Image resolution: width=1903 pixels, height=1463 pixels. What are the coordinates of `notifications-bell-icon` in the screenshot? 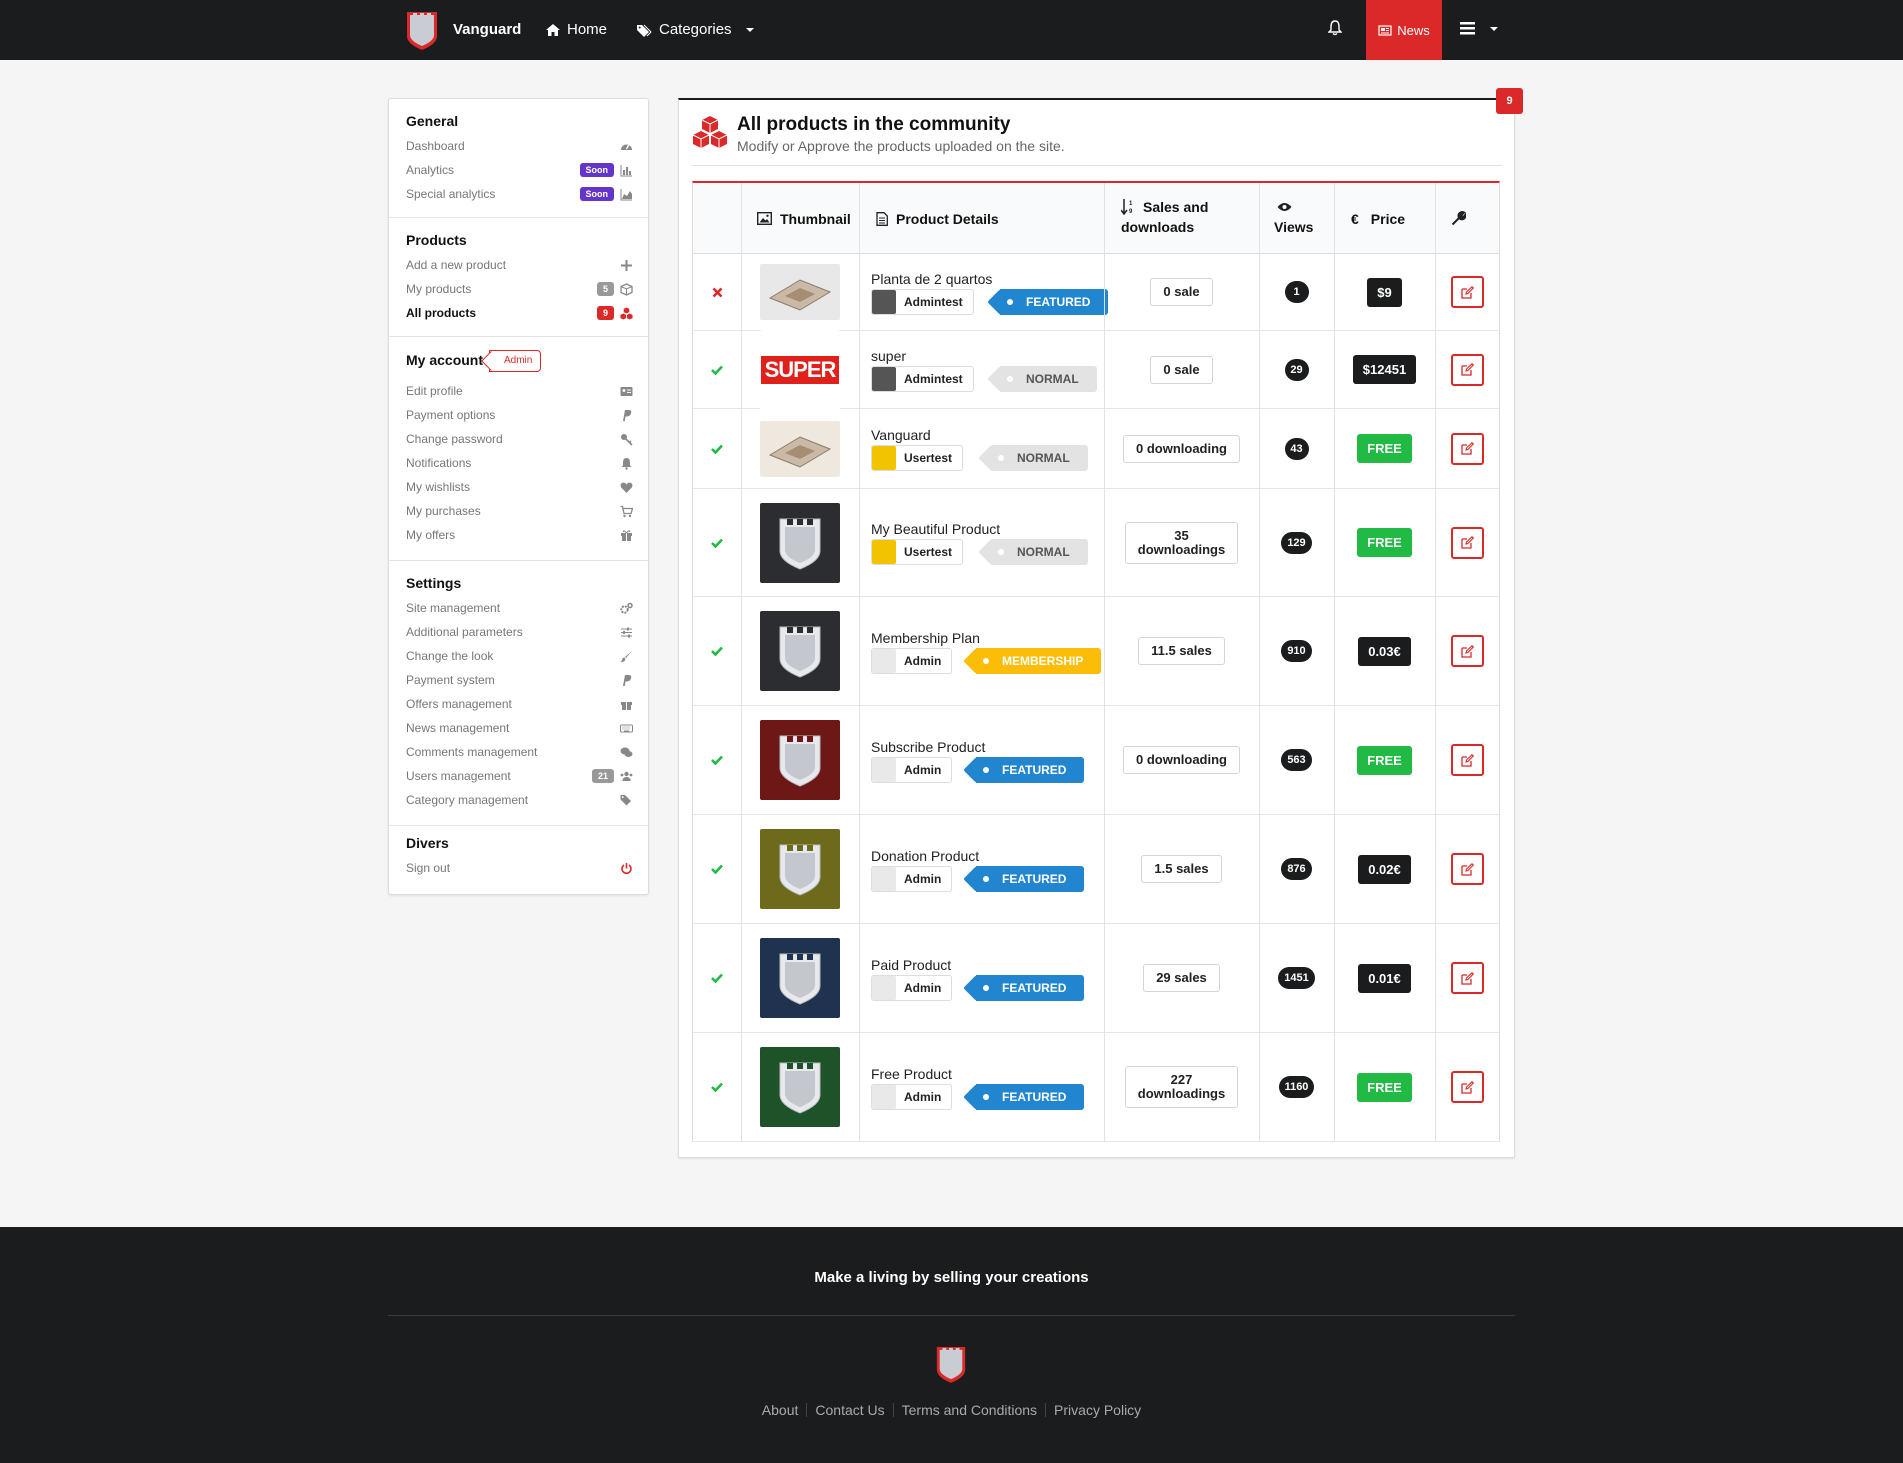 It's located at (1335, 28).